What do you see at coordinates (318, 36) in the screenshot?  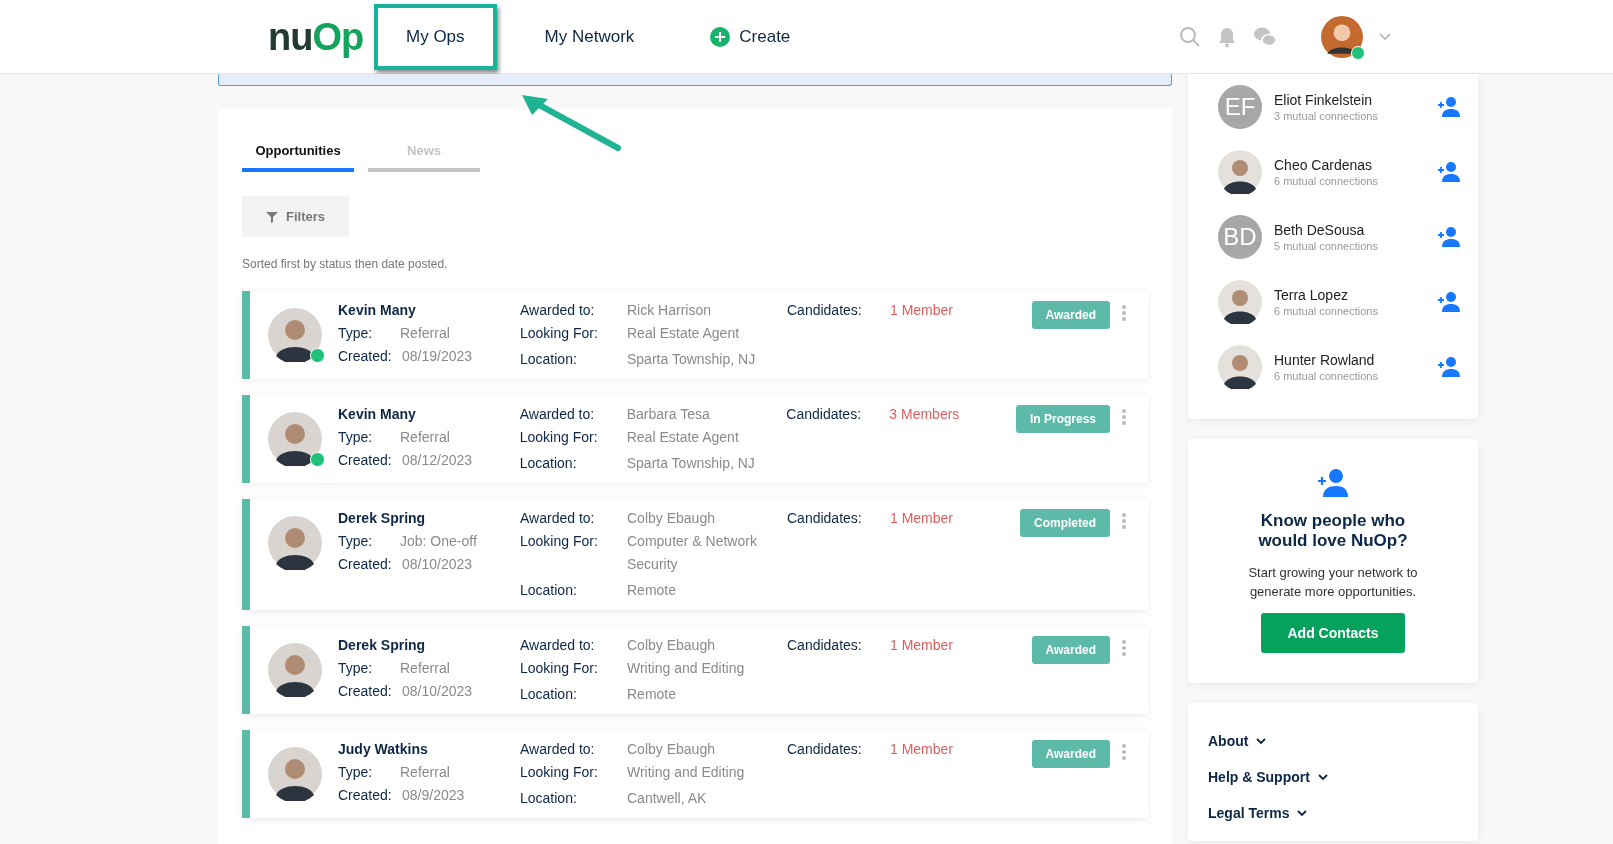 I see `nuop-logo: nuOp` at bounding box center [318, 36].